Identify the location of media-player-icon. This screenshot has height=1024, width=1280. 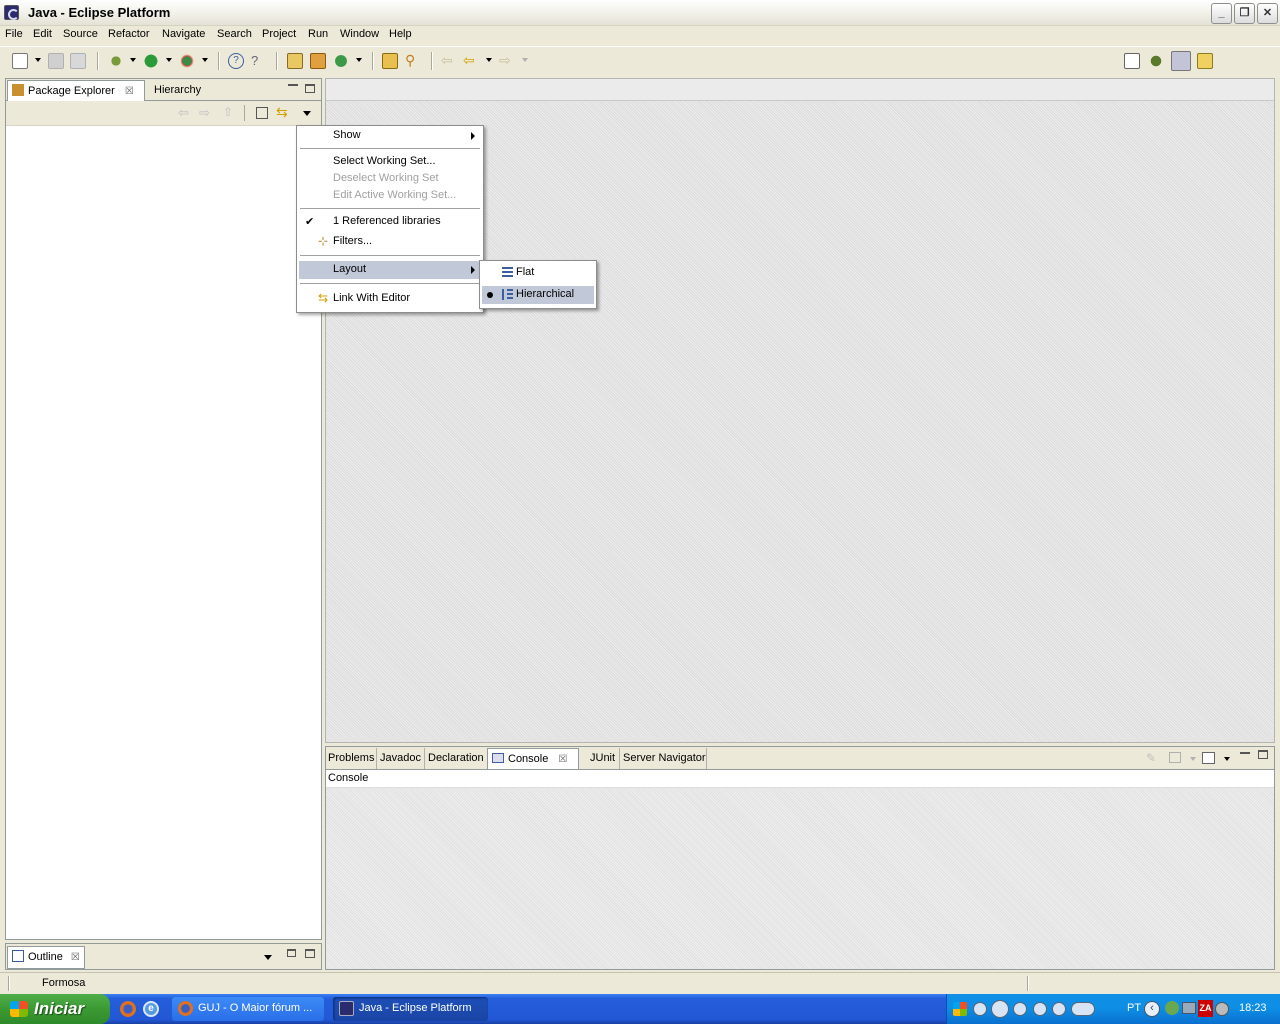
(960, 1009).